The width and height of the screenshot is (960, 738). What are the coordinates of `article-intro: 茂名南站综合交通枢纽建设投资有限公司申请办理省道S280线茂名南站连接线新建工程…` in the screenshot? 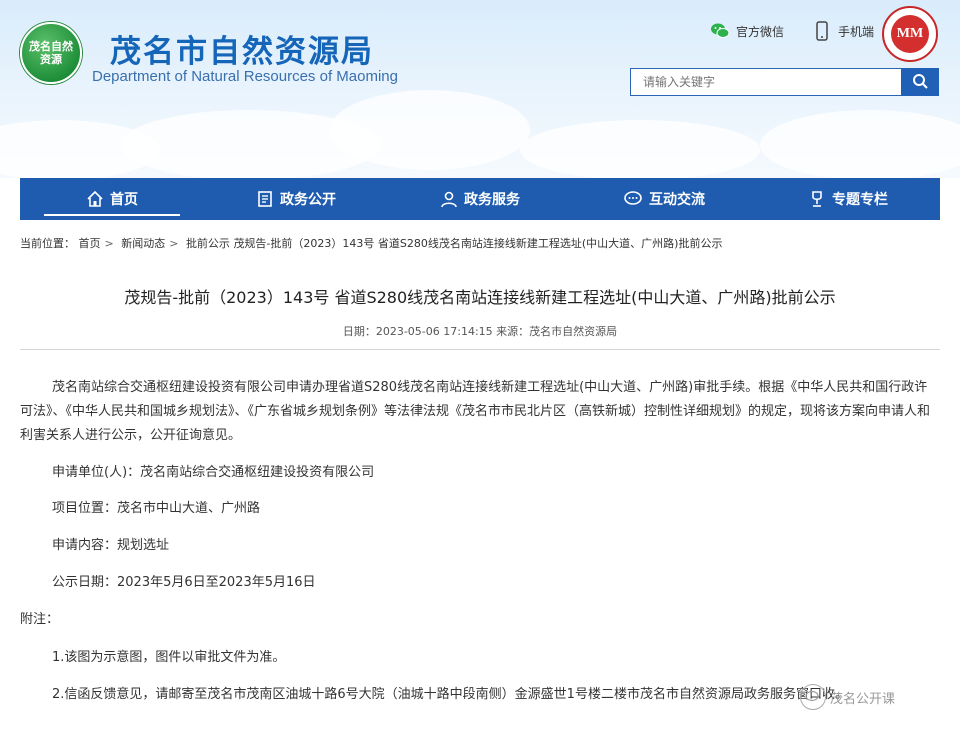 It's located at (475, 411).